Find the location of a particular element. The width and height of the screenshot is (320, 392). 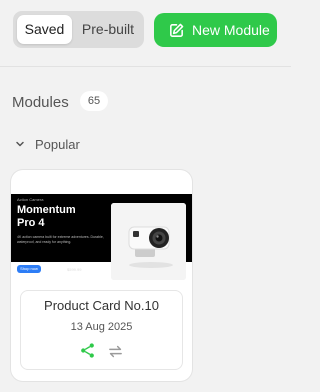

camera-image is located at coordinates (148, 241).